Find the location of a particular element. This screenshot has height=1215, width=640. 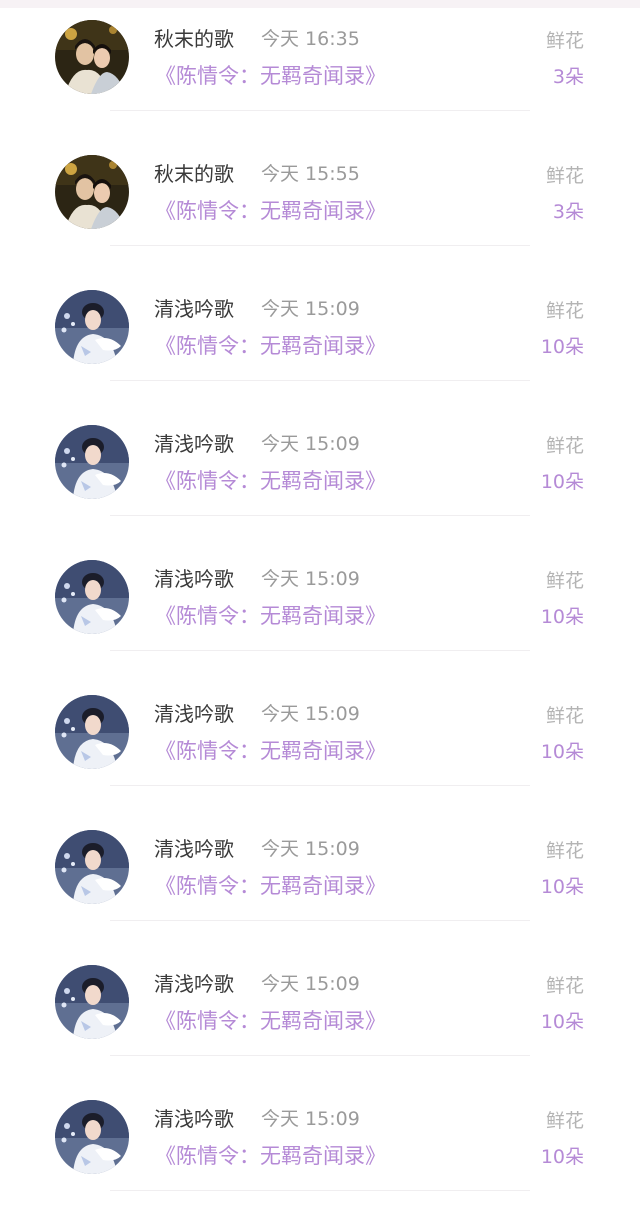

gift-record-row: 秋末的歌 今天 15:55 《陈情令：无羁奇闻录》 鲜花 3朵 is located at coordinates (320, 202).